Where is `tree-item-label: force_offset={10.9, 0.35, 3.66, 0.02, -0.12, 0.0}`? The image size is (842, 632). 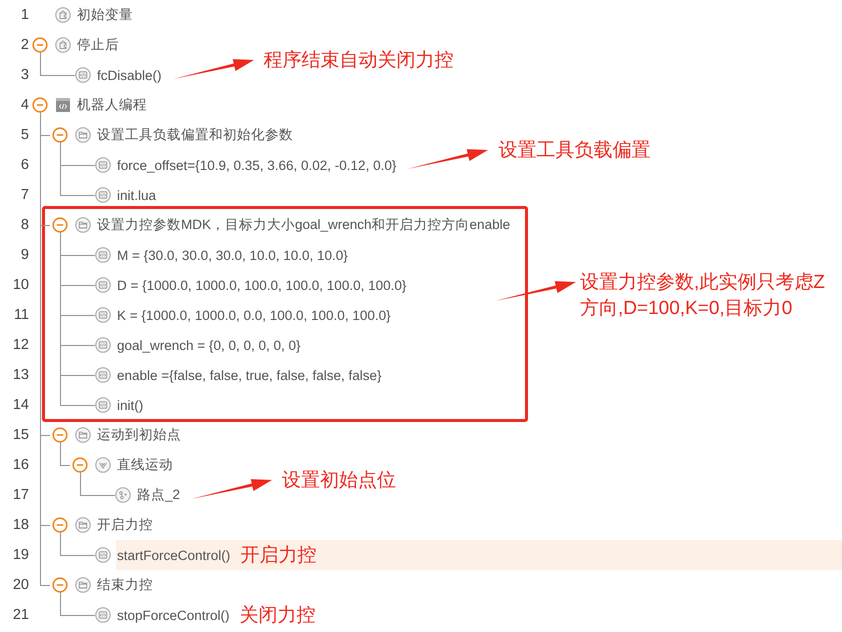
tree-item-label: force_offset={10.9, 0.35, 3.66, 0.02, -0.12, 0.0} is located at coordinates (256, 165).